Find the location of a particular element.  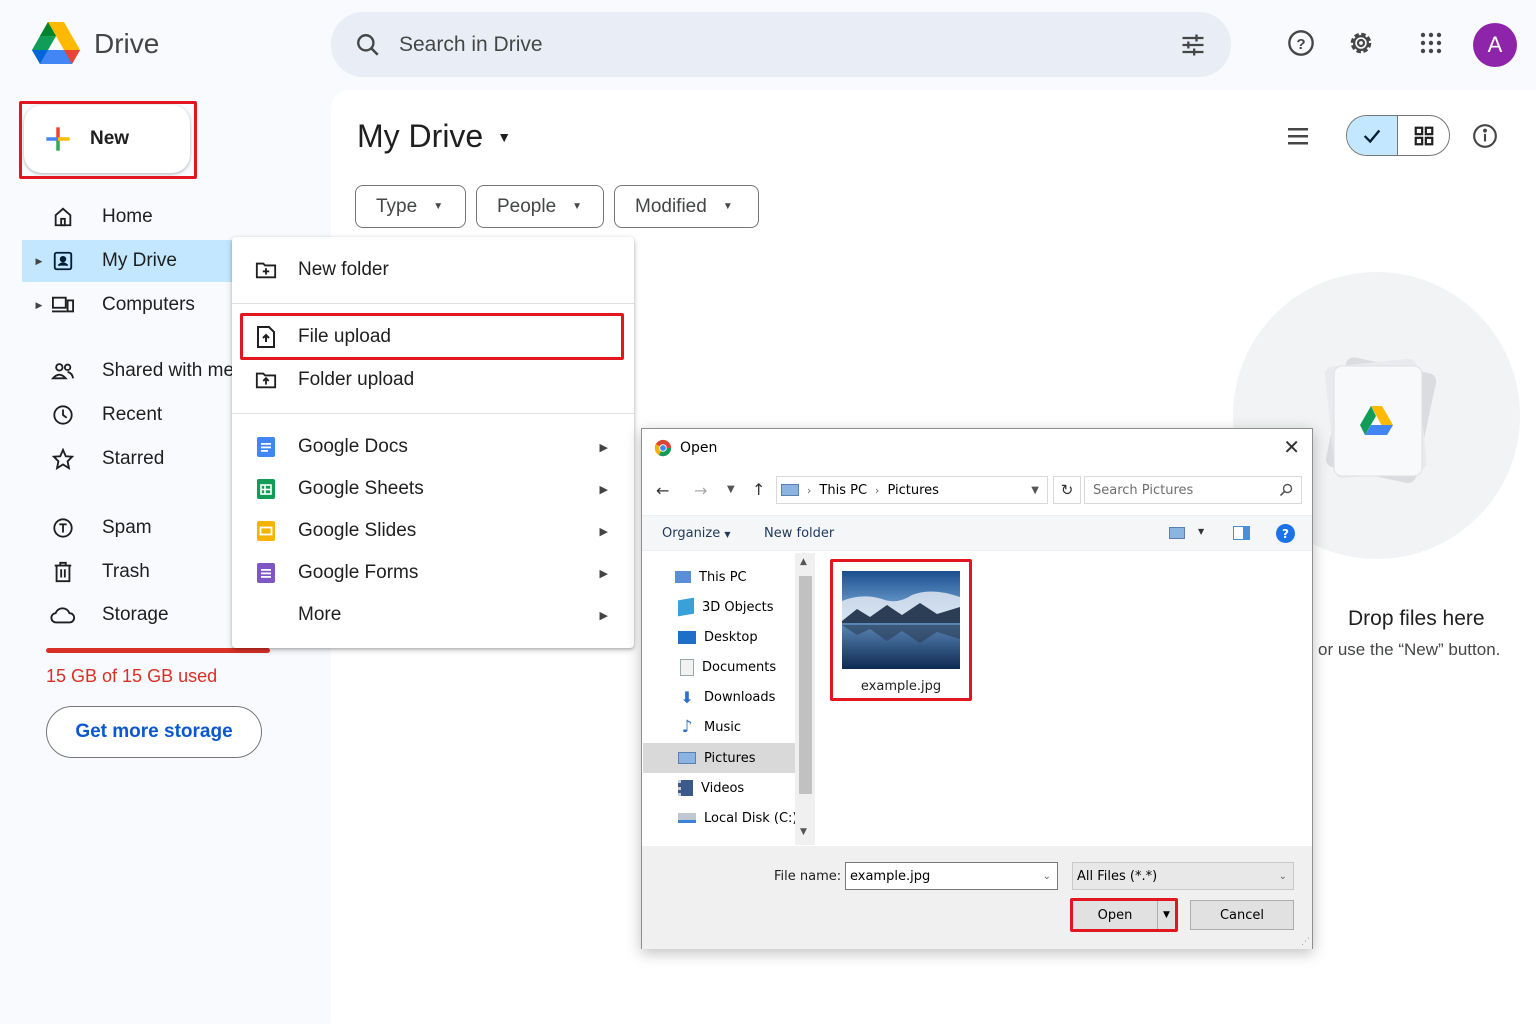

dialog-new-folder-button: New folder is located at coordinates (799, 533).